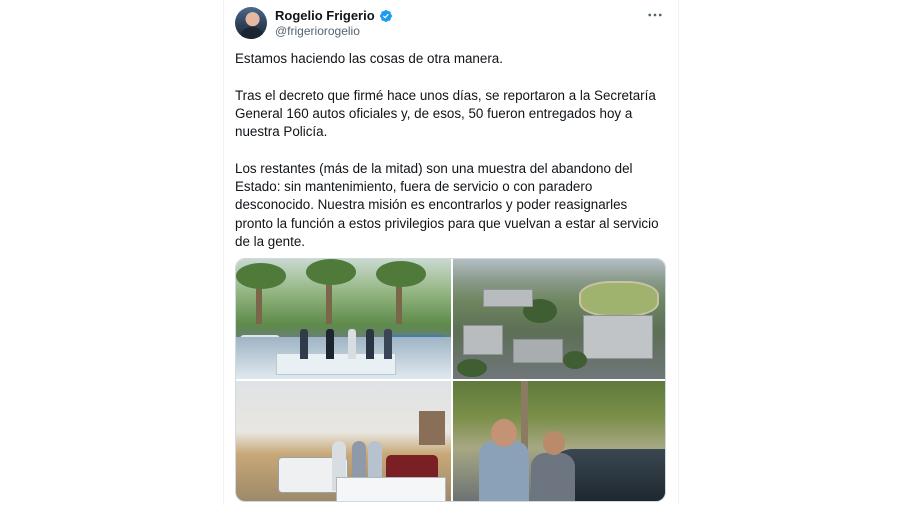  What do you see at coordinates (655, 15) in the screenshot?
I see `more-options-icon` at bounding box center [655, 15].